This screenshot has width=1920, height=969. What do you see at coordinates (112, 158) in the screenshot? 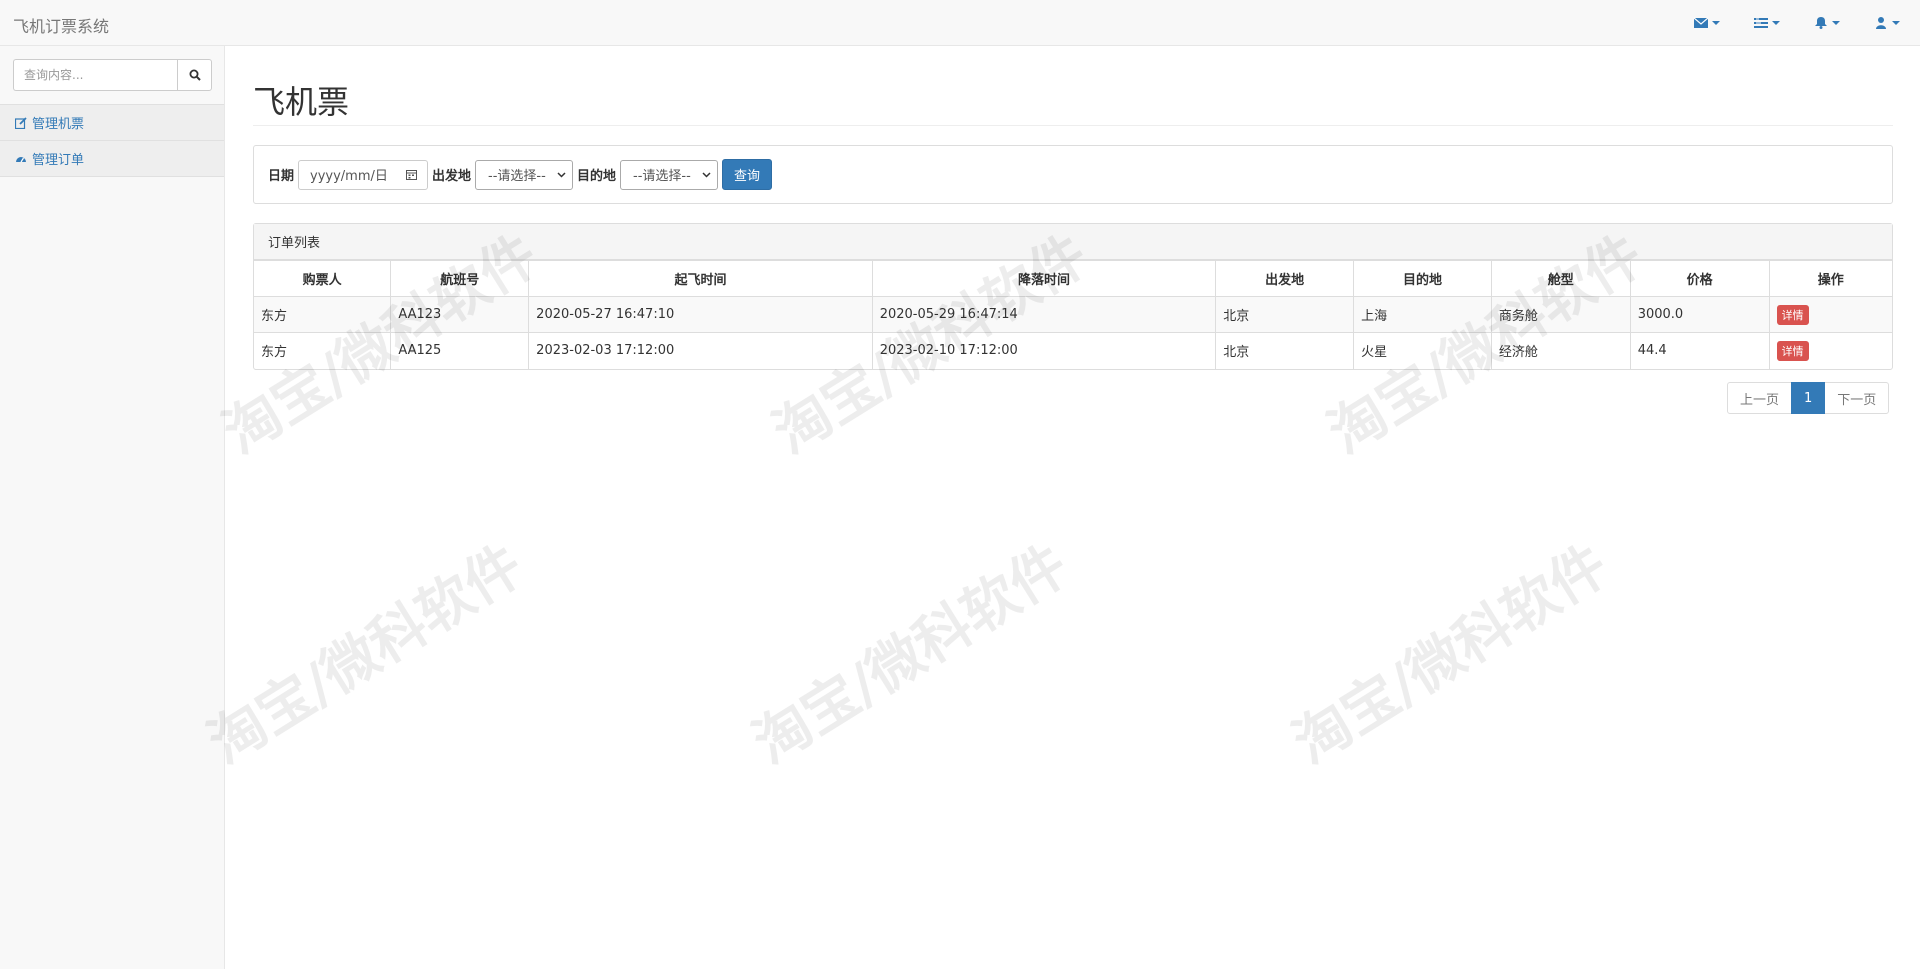
I see `sidebar-item-manage-orders: 管理订单` at bounding box center [112, 158].